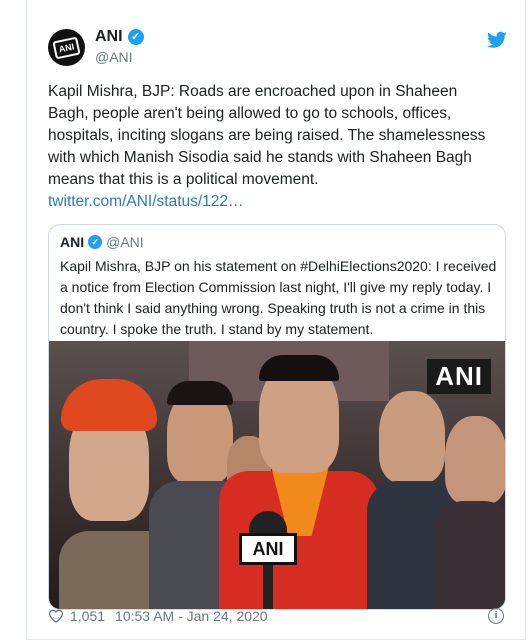 The image size is (530, 642). Describe the element at coordinates (299, 368) in the screenshot. I see `speaker-hair` at that location.